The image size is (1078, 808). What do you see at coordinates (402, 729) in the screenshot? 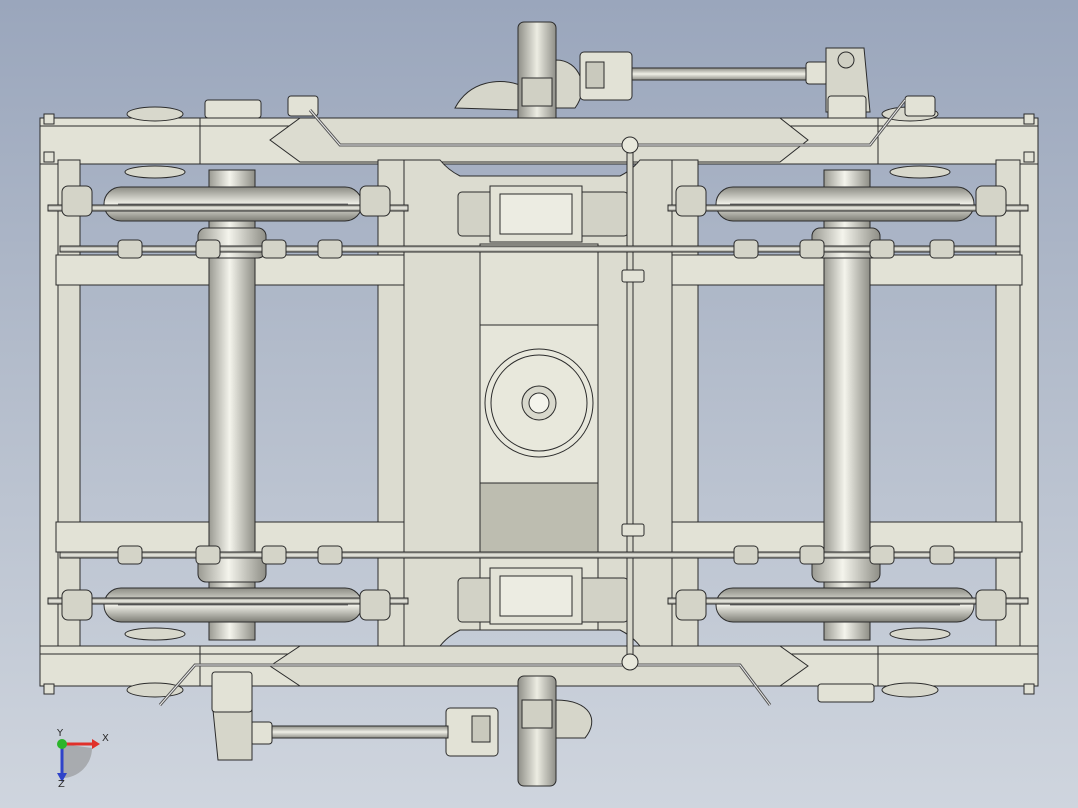
I see `bottom-brake-actuator` at bounding box center [402, 729].